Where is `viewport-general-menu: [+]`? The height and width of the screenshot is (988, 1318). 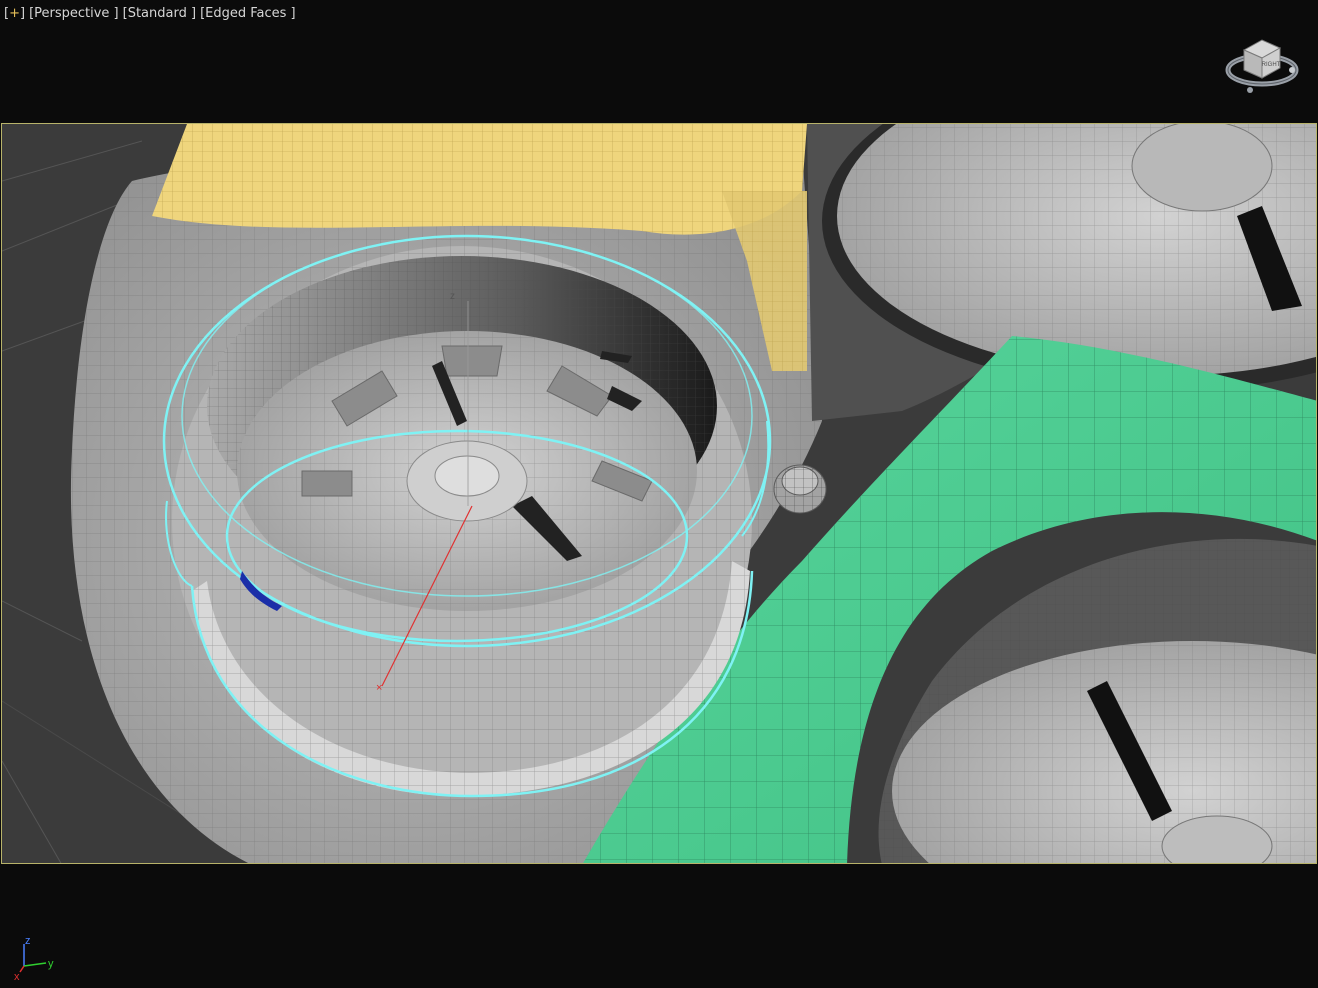 viewport-general-menu: [+] is located at coordinates (14, 13).